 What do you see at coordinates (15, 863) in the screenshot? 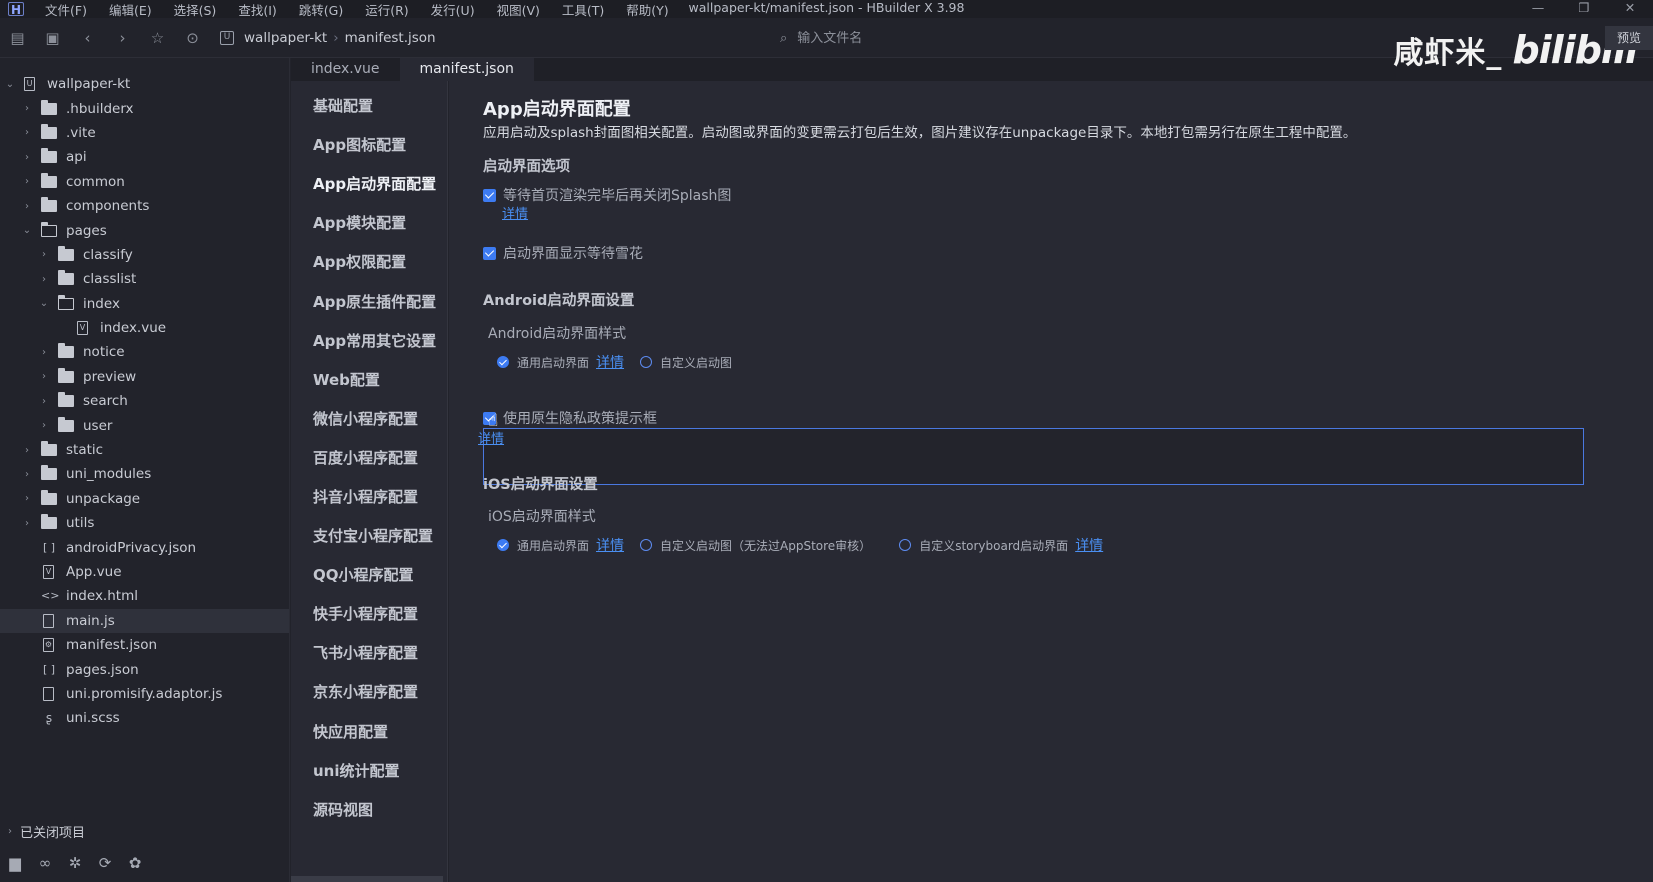
I see `folder-icon: ▆` at bounding box center [15, 863].